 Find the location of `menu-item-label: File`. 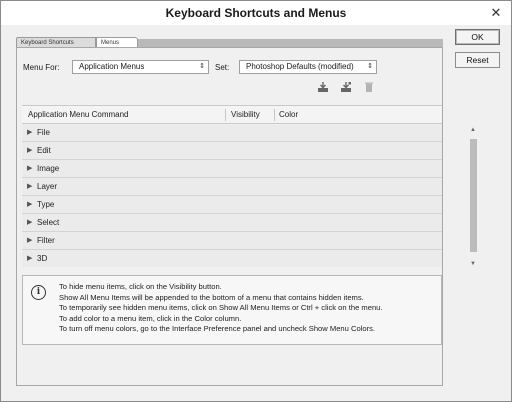

menu-item-label: File is located at coordinates (43, 132).